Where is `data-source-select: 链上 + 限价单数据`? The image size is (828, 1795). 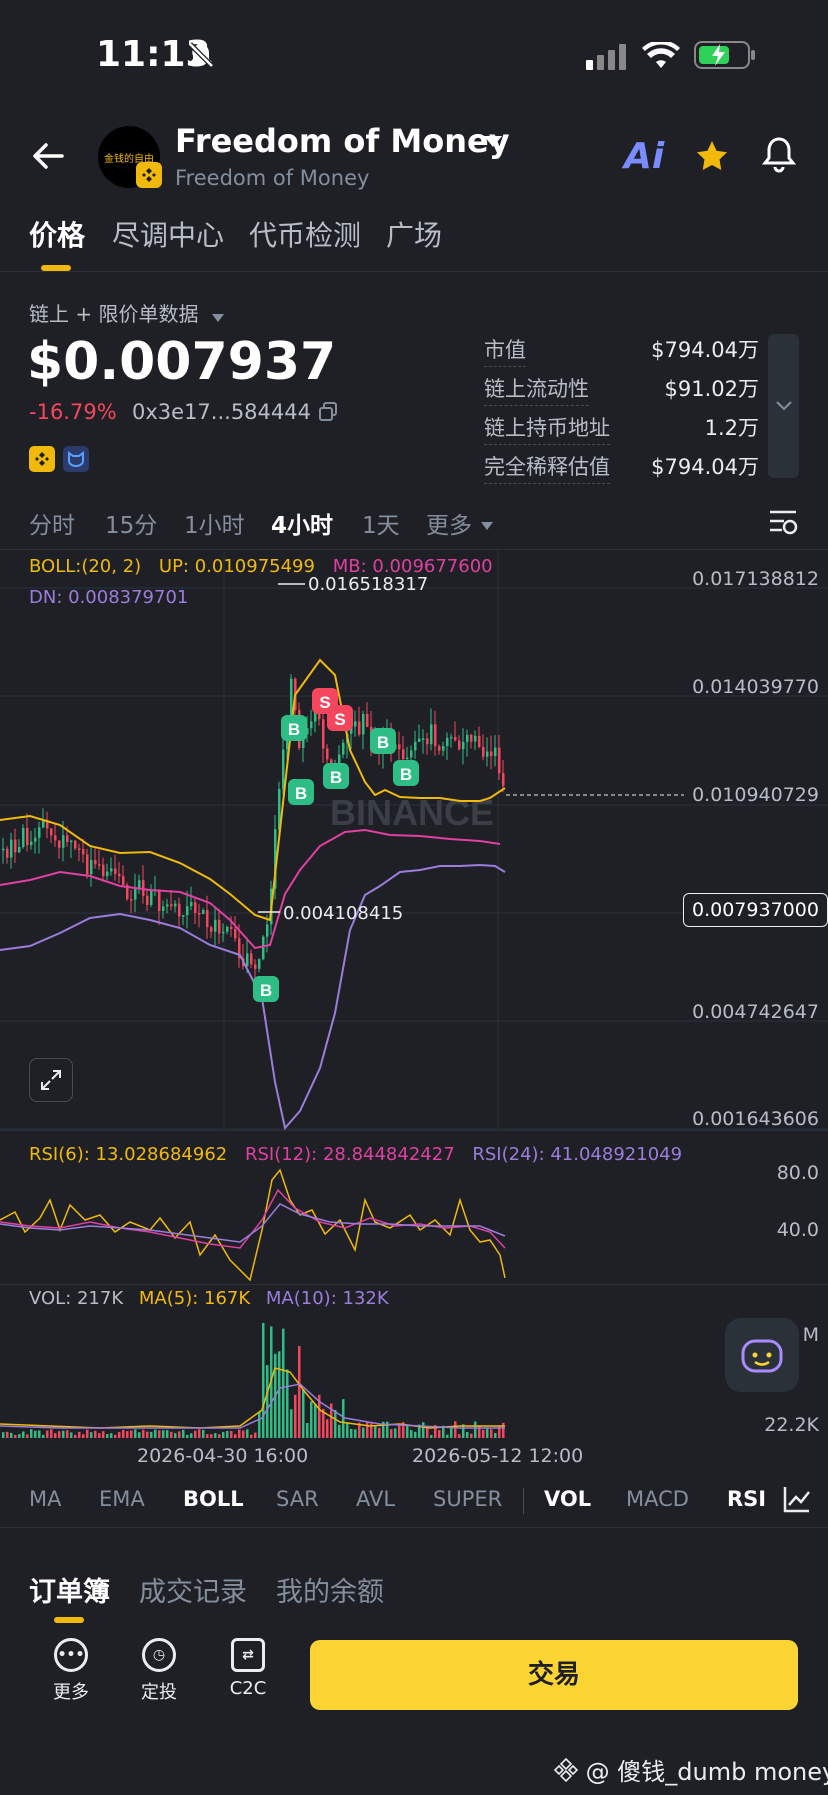 data-source-select: 链上 + 限价单数据 is located at coordinates (127, 313).